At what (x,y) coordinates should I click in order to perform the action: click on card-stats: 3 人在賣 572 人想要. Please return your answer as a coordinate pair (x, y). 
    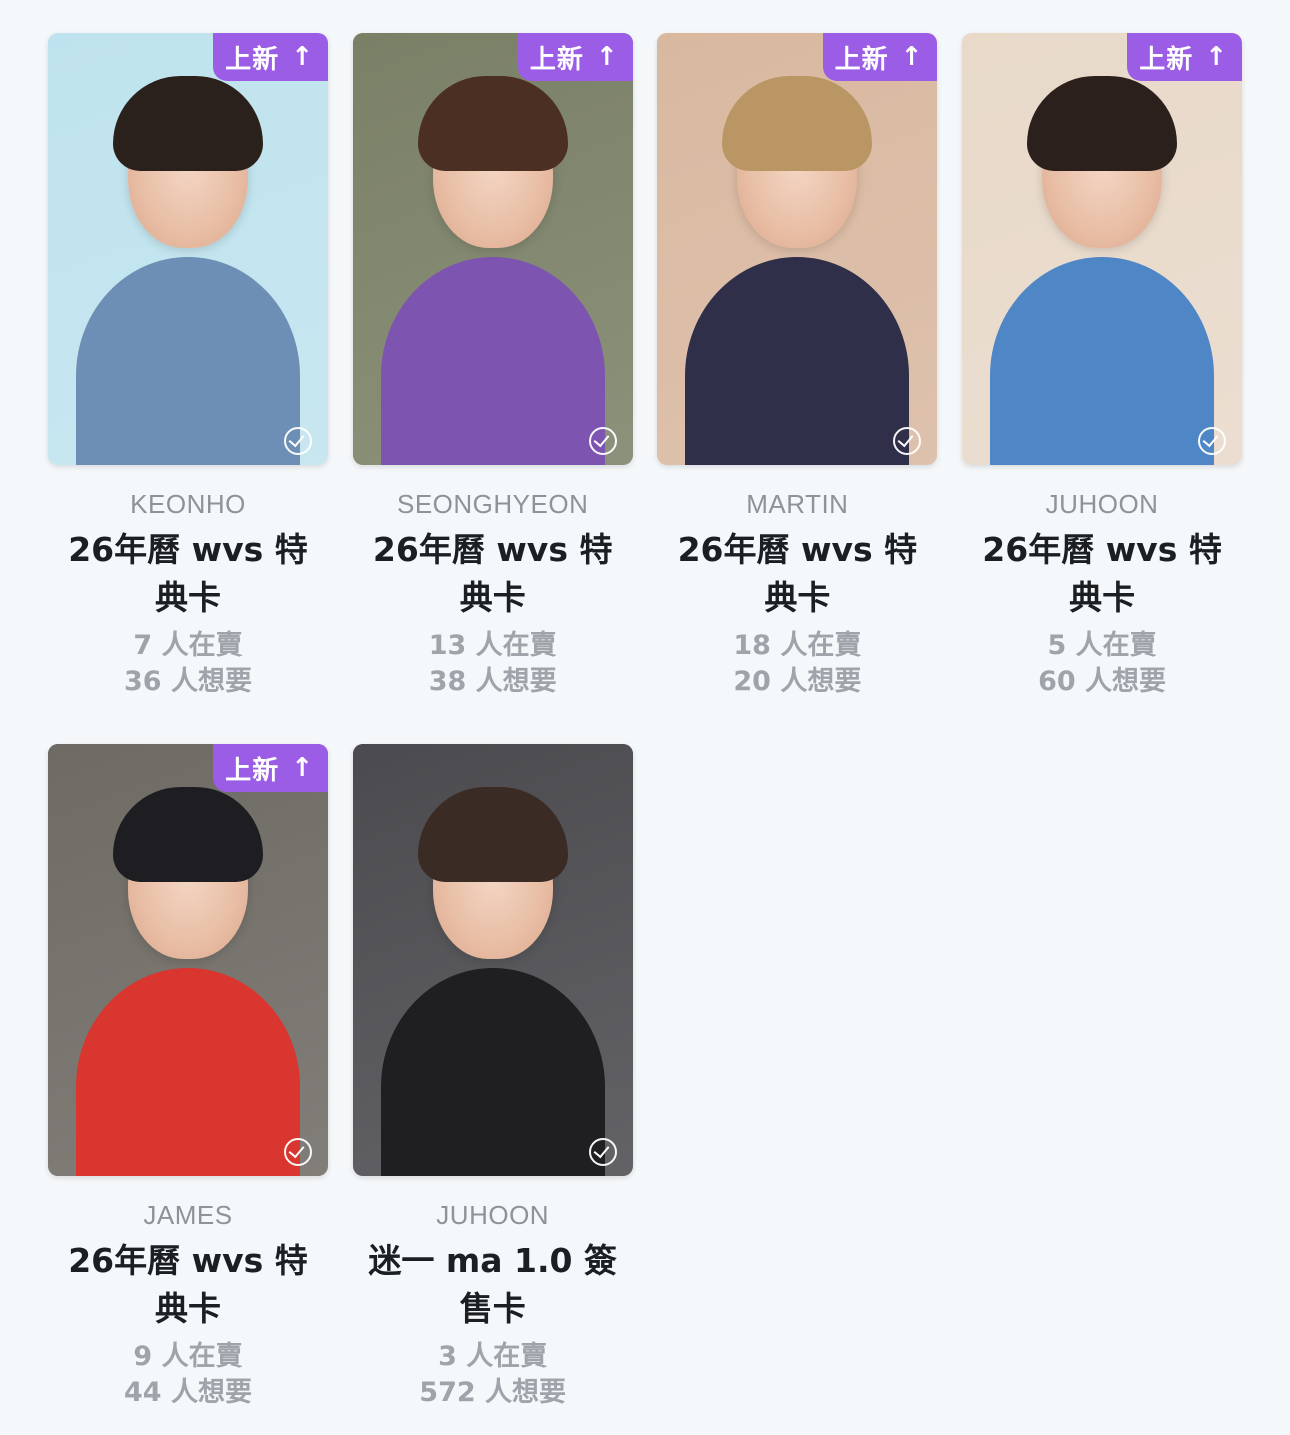
    Looking at the image, I should click on (493, 1375).